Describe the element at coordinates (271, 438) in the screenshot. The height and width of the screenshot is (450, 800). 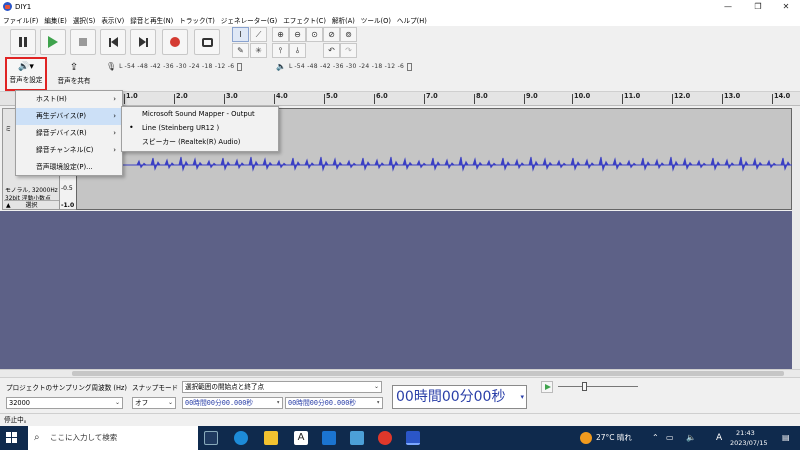
I see `file-explorer-icon` at that location.